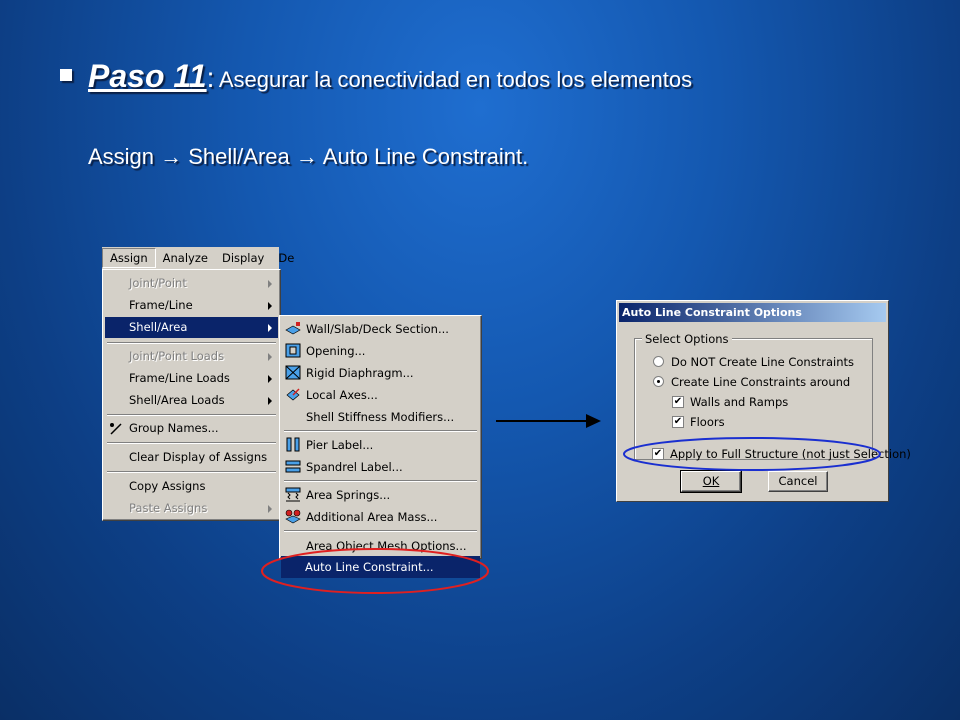  I want to click on menu-item-joint-point-loads: Joint/Point Loads, so click(191, 356).